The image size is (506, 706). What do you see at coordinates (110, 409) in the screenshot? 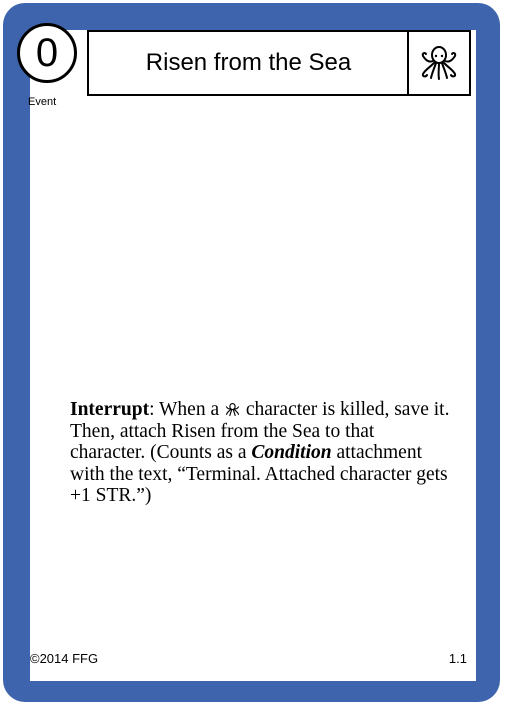
I see `keyword-interrupt: Interrupt` at bounding box center [110, 409].